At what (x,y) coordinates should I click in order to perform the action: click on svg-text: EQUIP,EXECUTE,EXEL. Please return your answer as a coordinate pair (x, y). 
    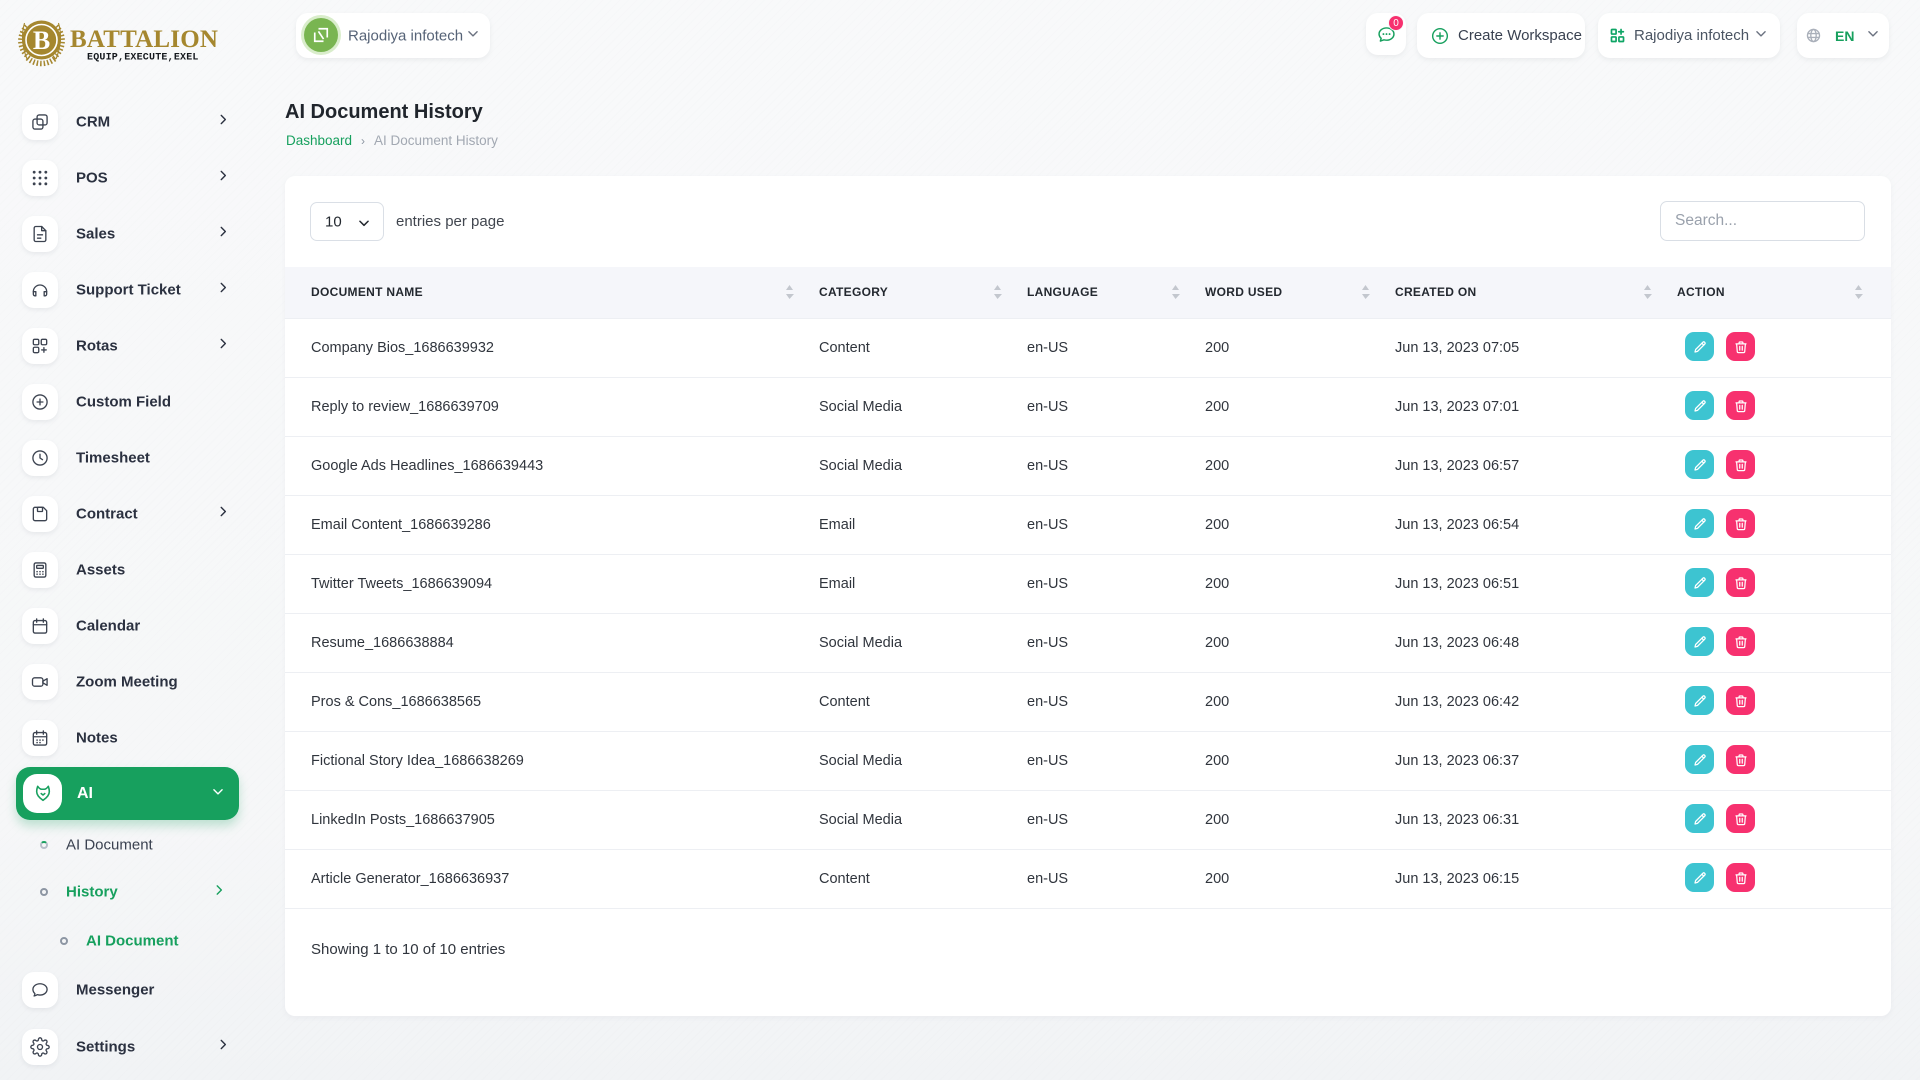
    Looking at the image, I should click on (143, 58).